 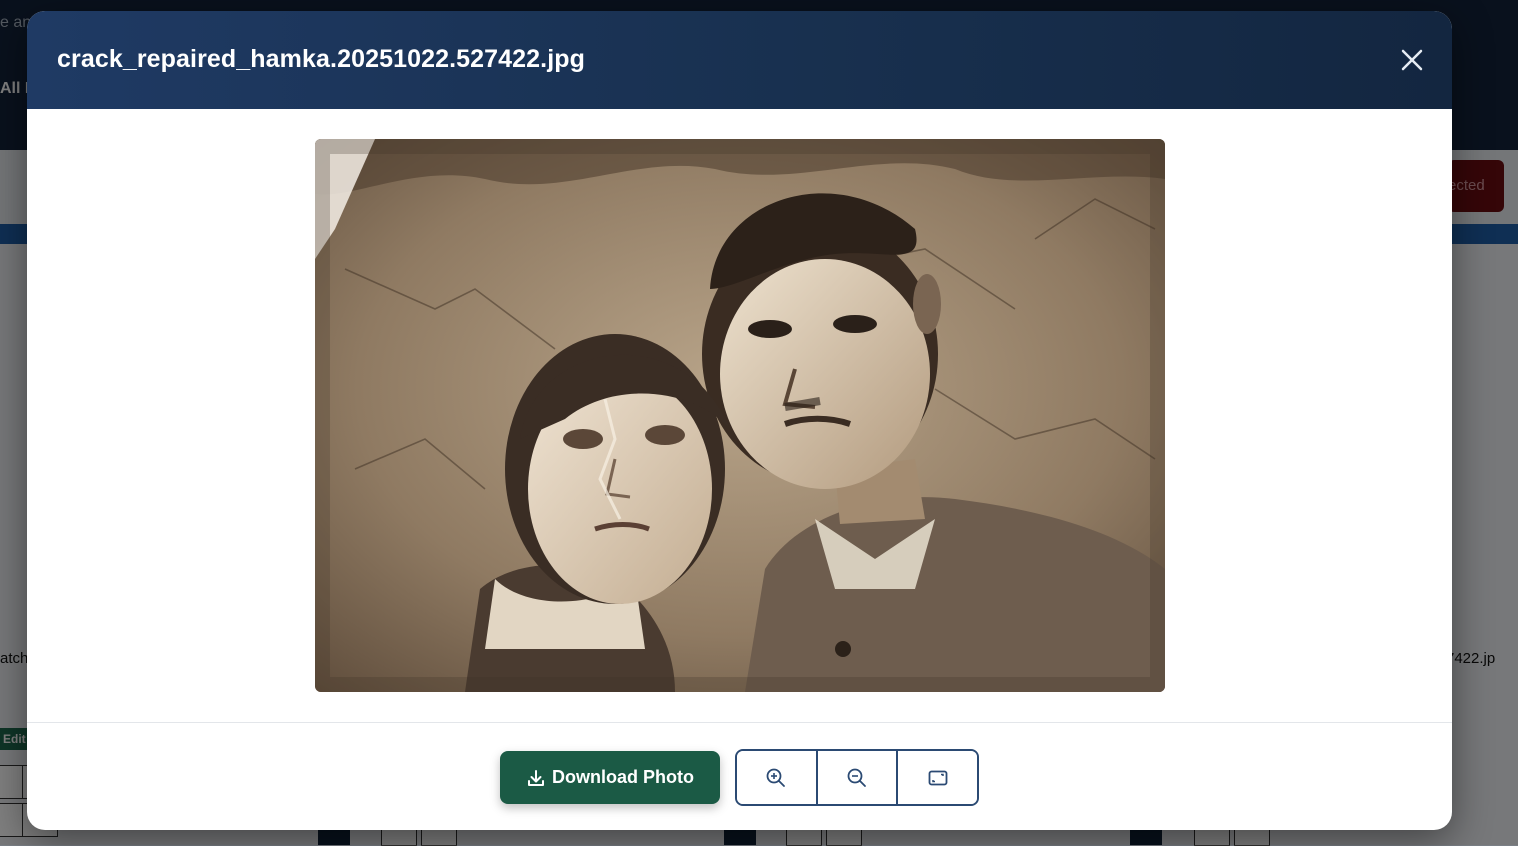 I want to click on fit-to-screen-icon, so click(x=938, y=777).